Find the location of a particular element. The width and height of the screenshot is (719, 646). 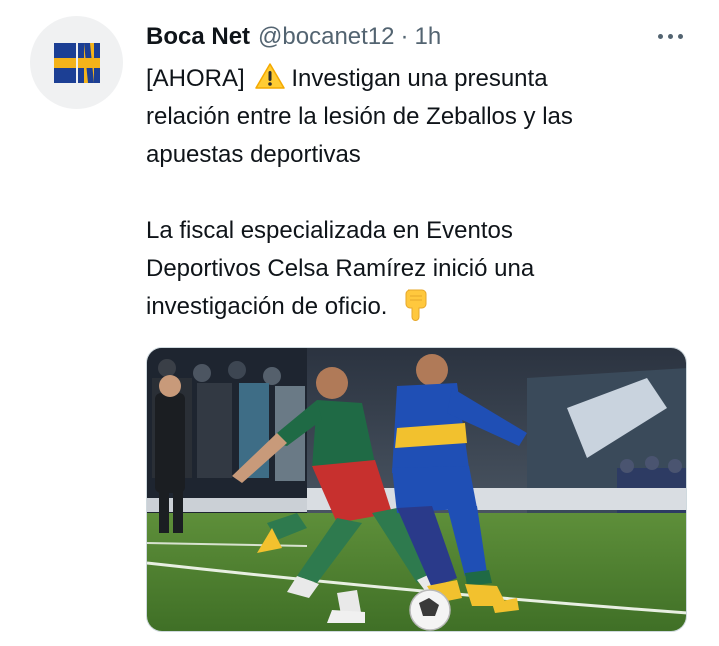

warning-emoji-icon is located at coordinates (270, 76).